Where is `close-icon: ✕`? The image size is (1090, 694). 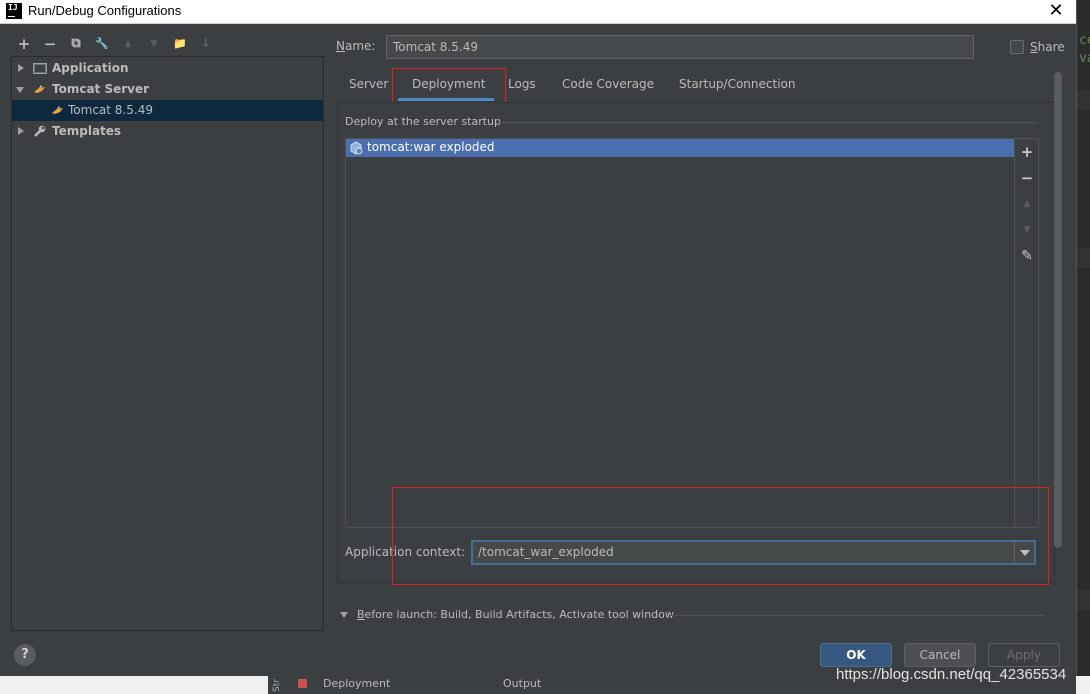
close-icon: ✕ is located at coordinates (1056, 12).